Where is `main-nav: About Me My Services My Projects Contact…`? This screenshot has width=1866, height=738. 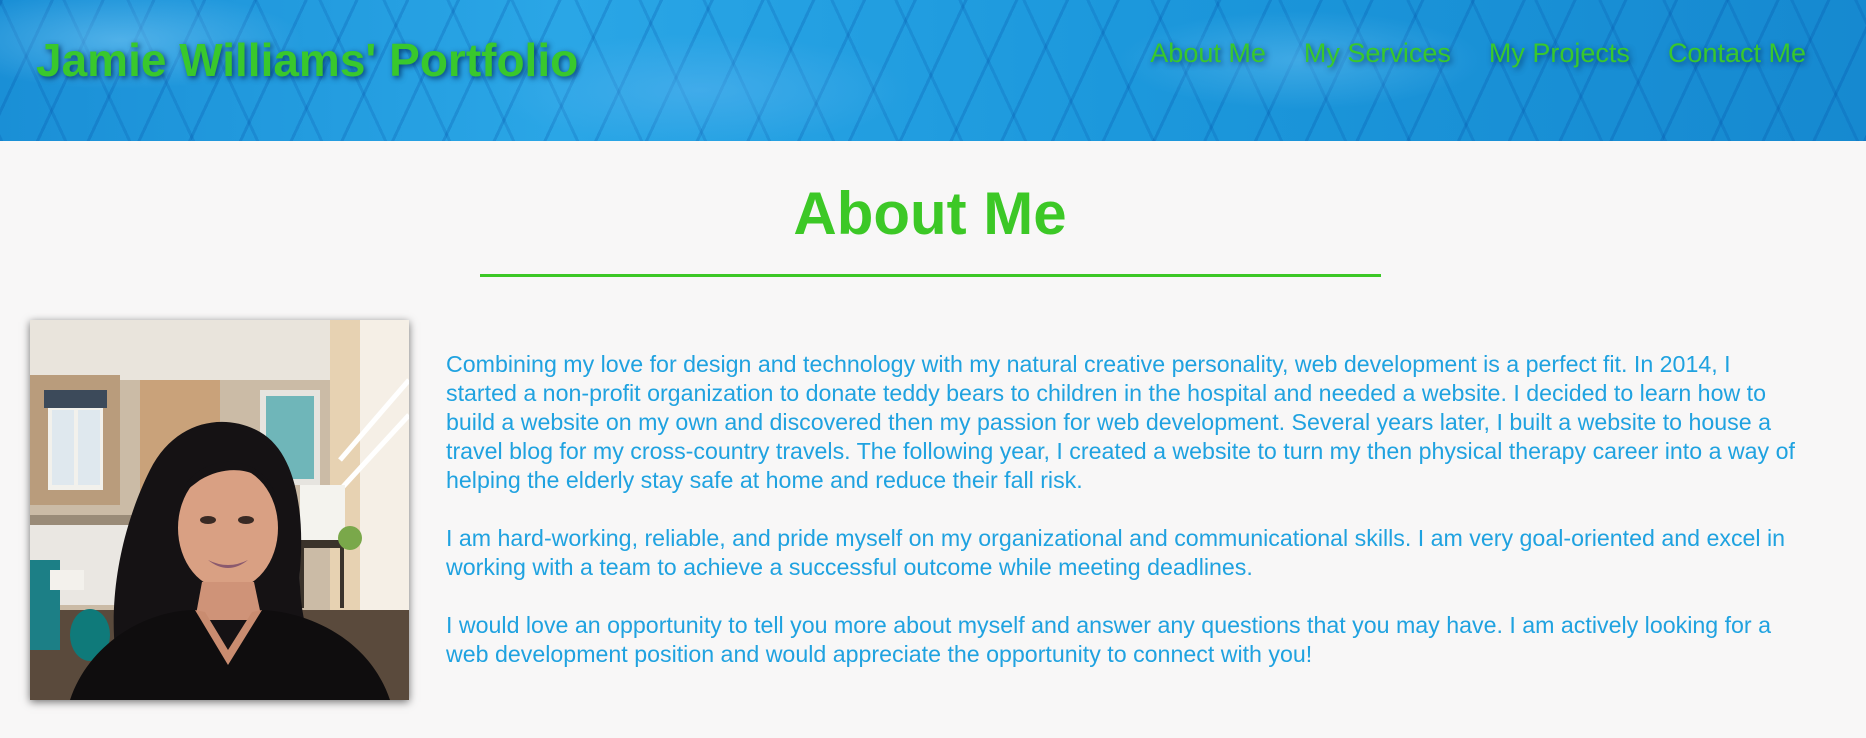 main-nav: About Me My Services My Projects Contact… is located at coordinates (1478, 53).